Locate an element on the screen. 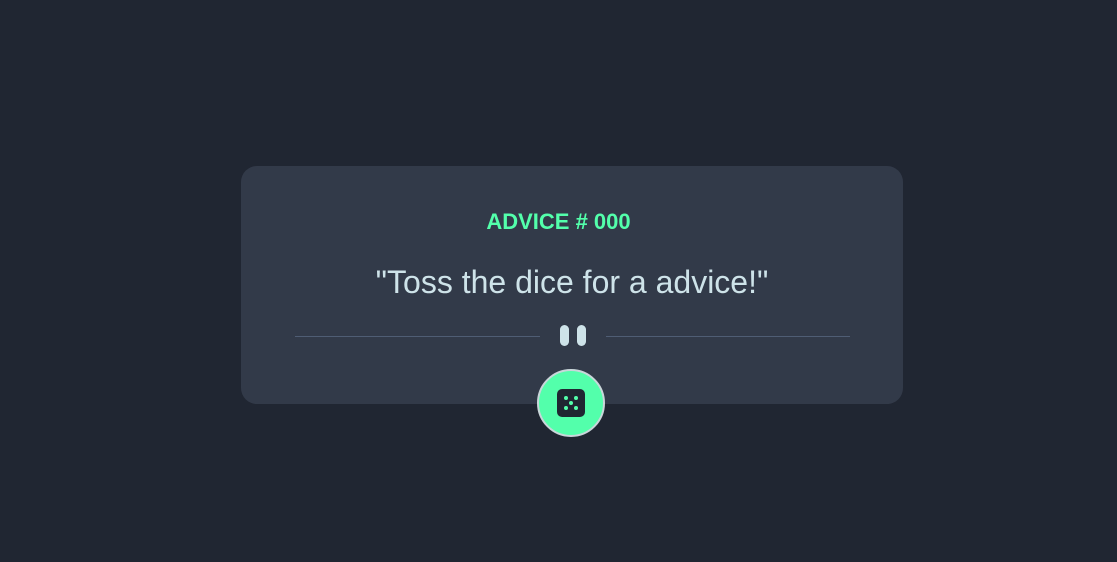  pause-bar-left is located at coordinates (564, 335).